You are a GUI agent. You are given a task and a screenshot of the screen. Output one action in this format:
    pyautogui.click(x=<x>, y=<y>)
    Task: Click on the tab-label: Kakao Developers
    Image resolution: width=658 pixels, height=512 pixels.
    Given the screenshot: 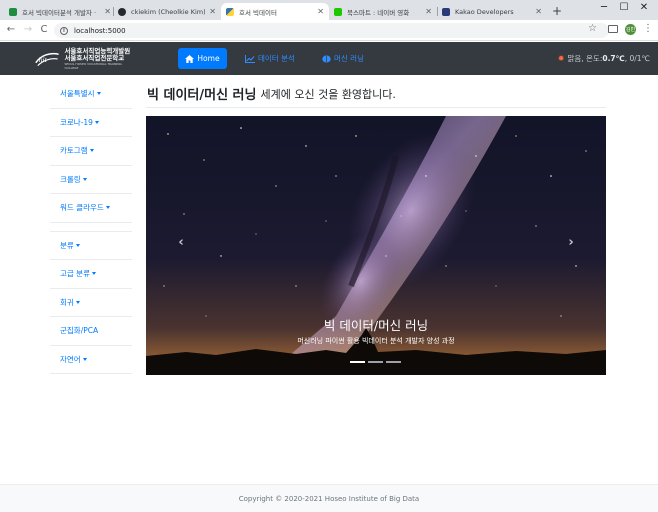 What is the action you would take?
    pyautogui.click(x=484, y=11)
    